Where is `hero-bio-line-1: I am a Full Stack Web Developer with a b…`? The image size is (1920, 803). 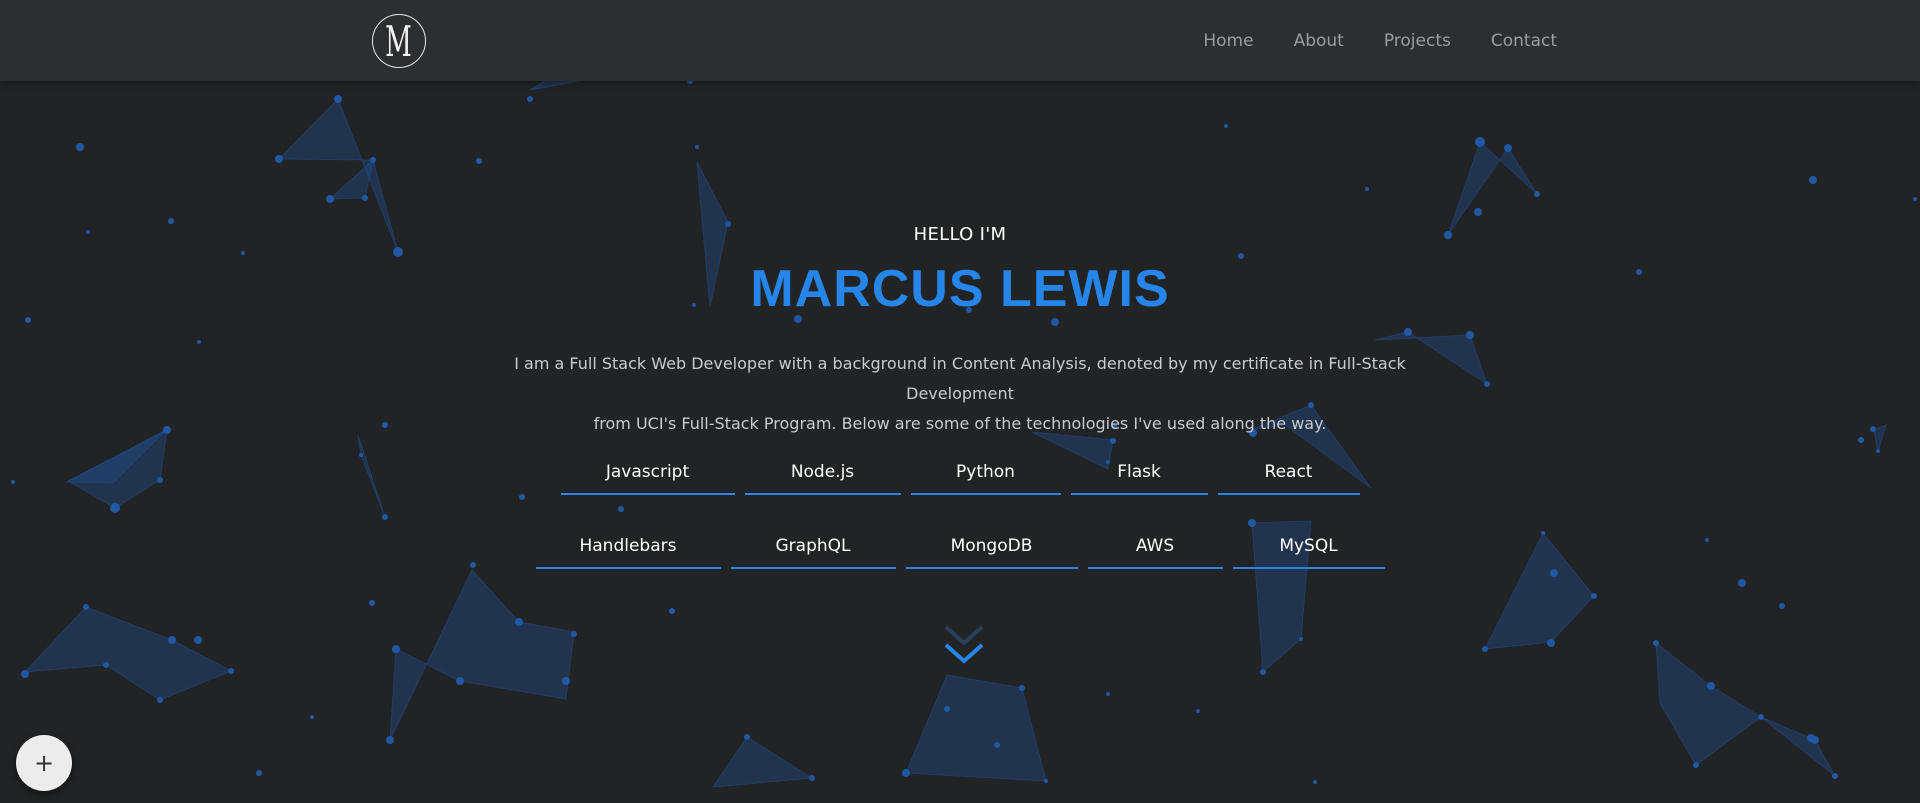
hero-bio-line-1: I am a Full Stack Web Developer with a b… is located at coordinates (960, 378).